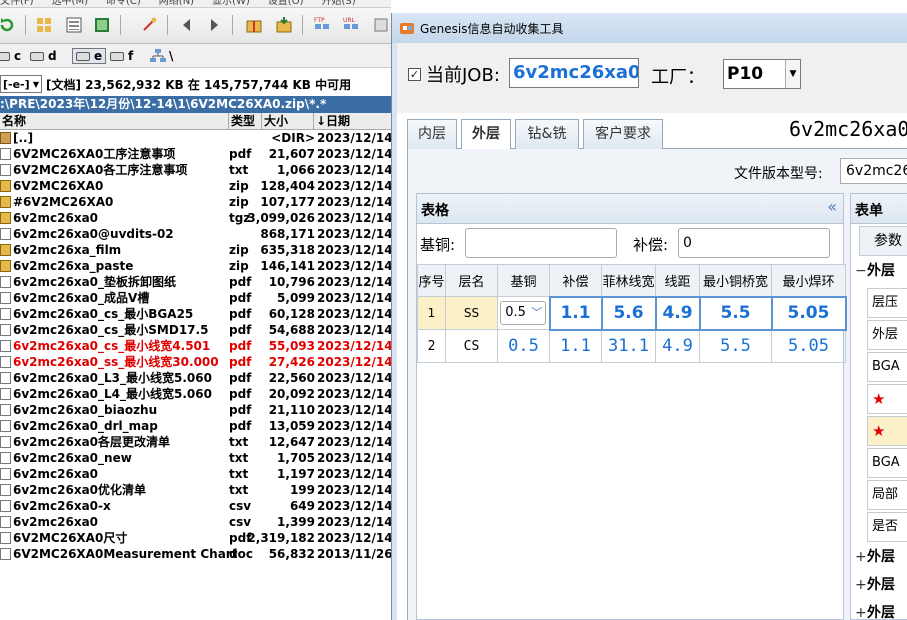  What do you see at coordinates (628, 280) in the screenshot?
I see `column-header-film-width: 菲林线宽` at bounding box center [628, 280].